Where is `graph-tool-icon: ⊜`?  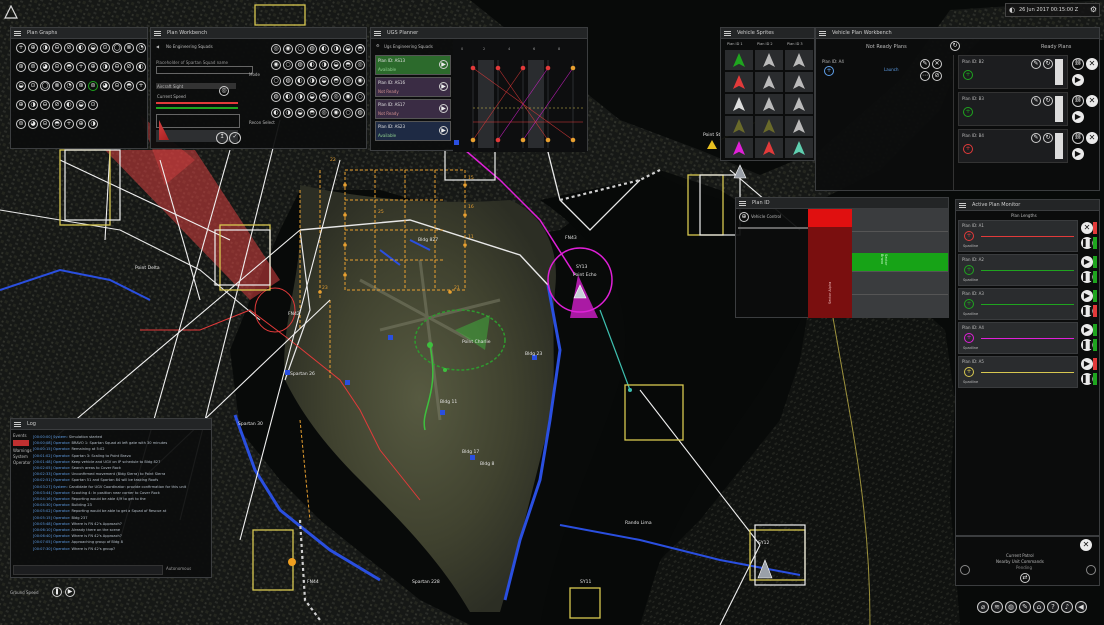 graph-tool-icon: ⊜ is located at coordinates (33, 67).